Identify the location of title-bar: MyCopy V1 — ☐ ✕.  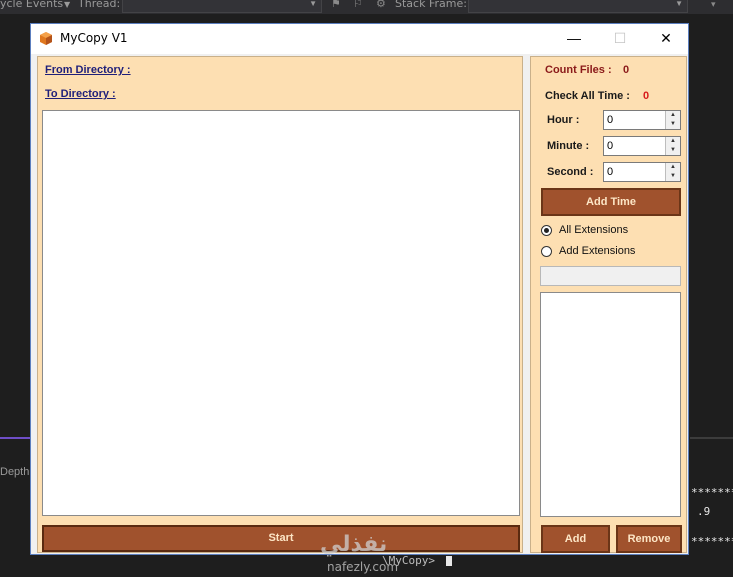
(359, 39).